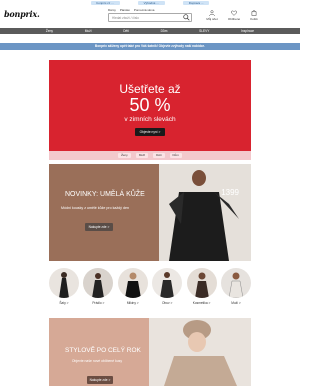  Describe the element at coordinates (95, 208) in the screenshot. I see `leather-subtitle: Módní kousky z umělé kůže pro každý den` at that location.